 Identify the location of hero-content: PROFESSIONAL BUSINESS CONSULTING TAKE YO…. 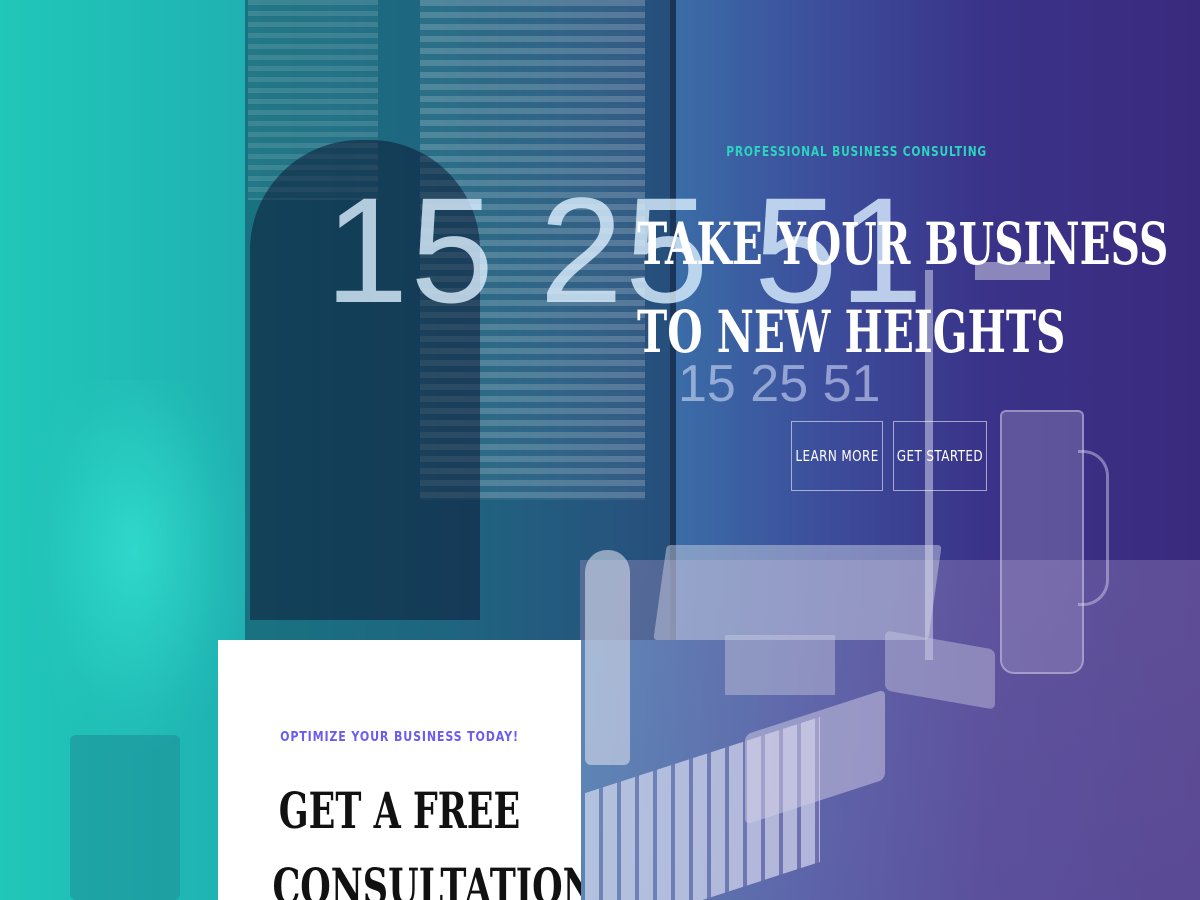
(828, 260).